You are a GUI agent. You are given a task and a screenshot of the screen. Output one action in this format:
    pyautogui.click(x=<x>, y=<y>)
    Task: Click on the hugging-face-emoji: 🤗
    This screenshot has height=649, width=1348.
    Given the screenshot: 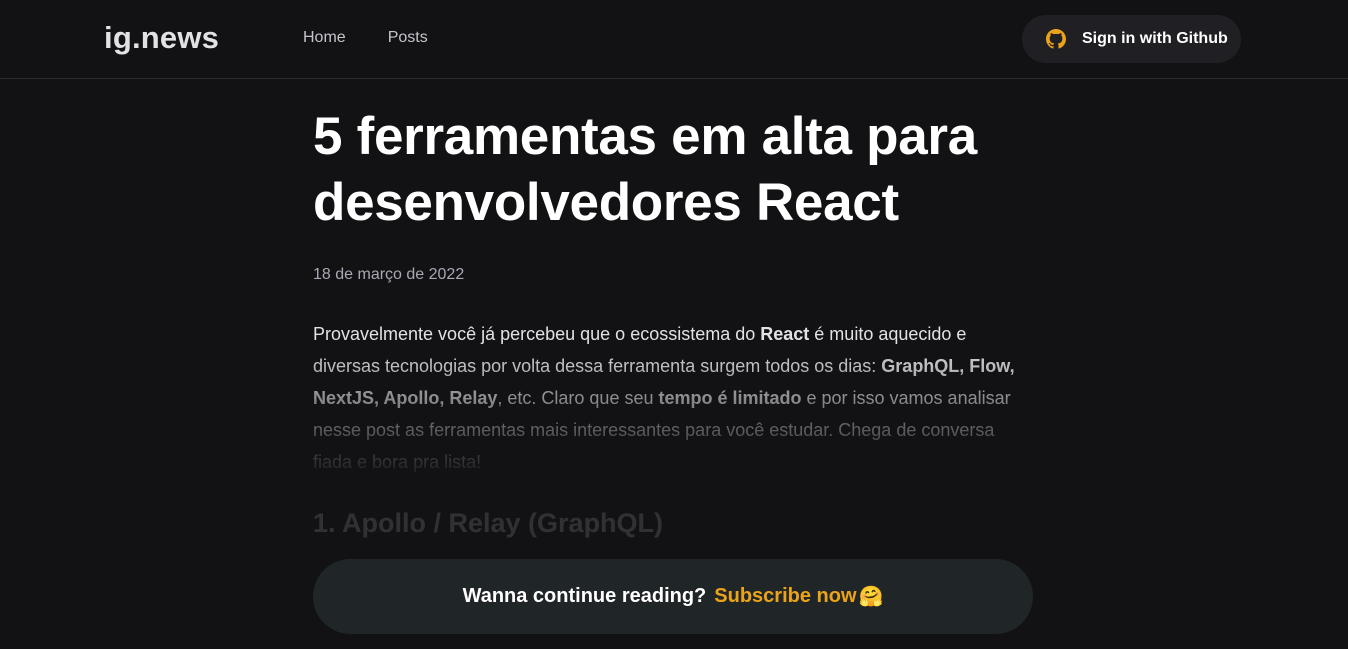 What is the action you would take?
    pyautogui.click(x=871, y=597)
    